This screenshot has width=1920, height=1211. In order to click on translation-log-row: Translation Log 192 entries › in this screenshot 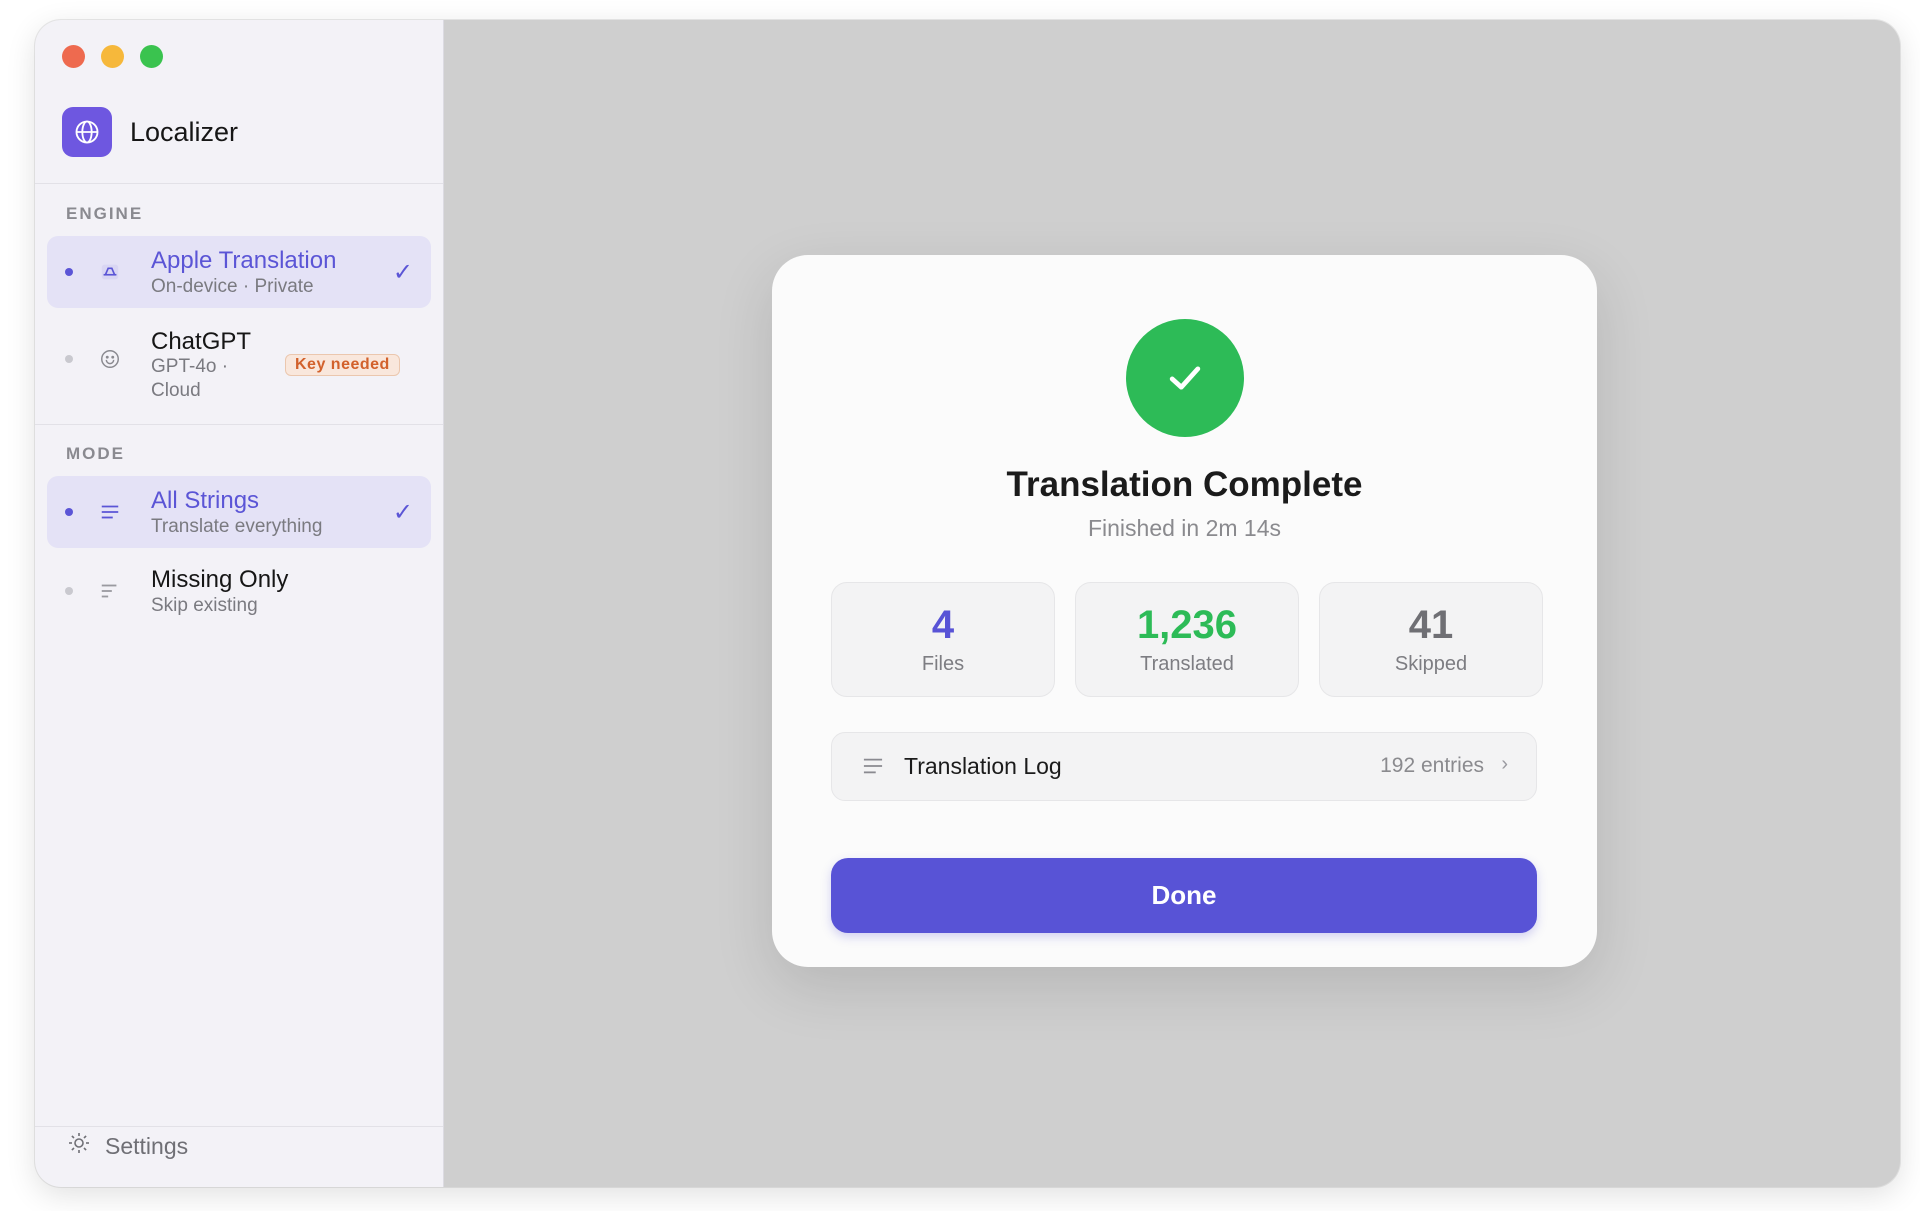, I will do `click(1184, 766)`.